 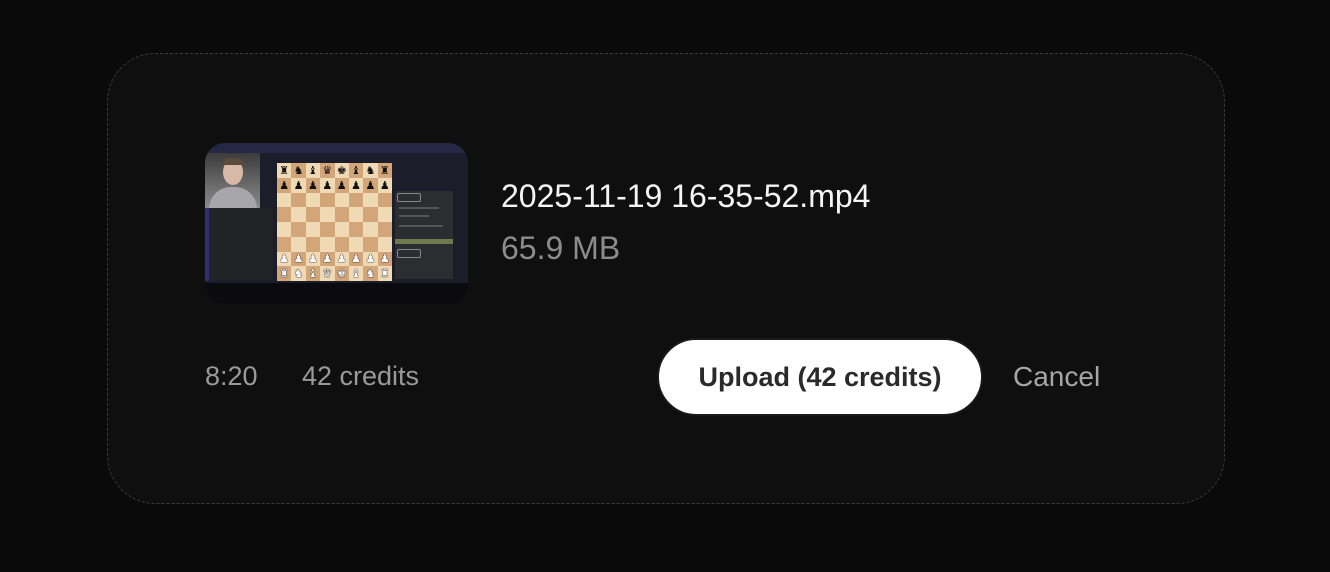 What do you see at coordinates (820, 377) in the screenshot?
I see `upload-button: Upload (42 credits)` at bounding box center [820, 377].